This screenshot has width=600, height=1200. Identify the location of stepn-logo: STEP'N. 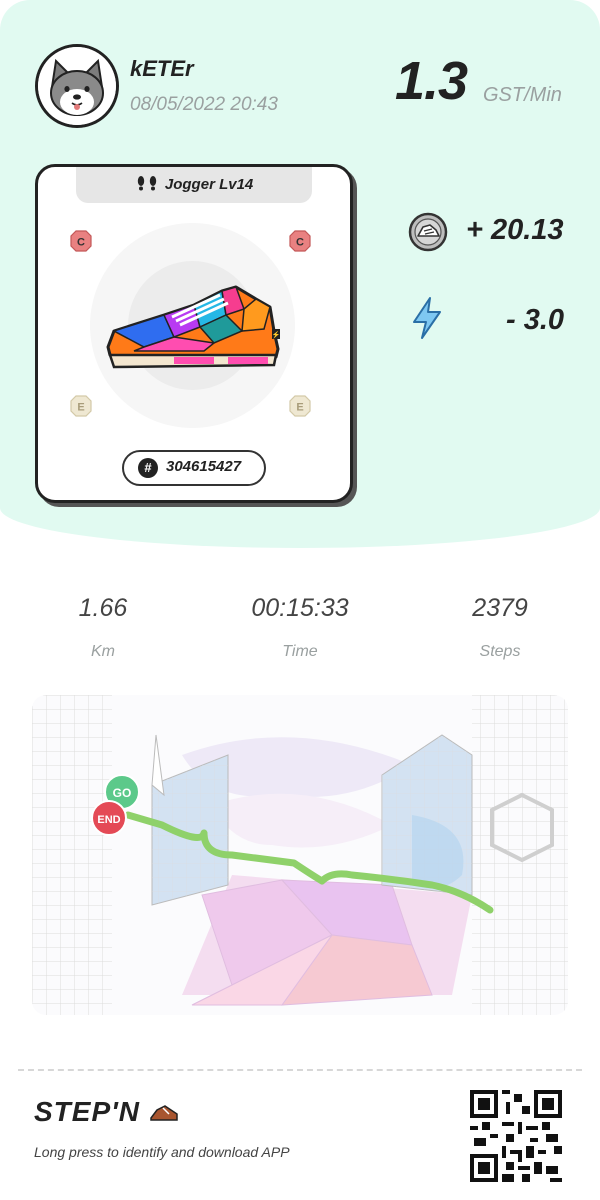
(106, 1112).